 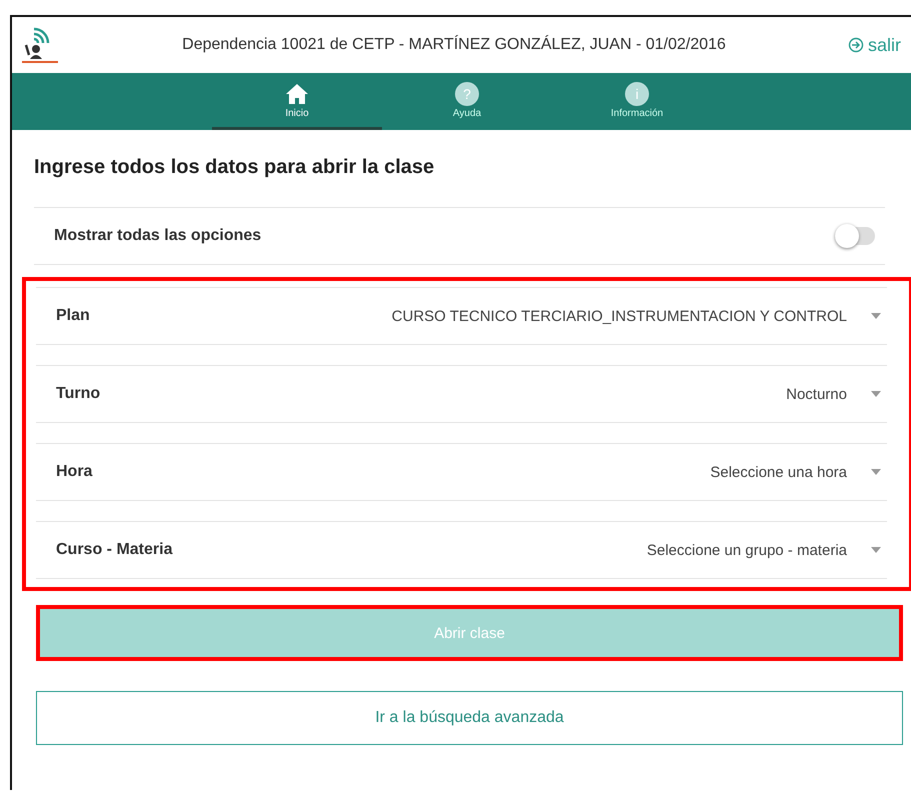 I want to click on toggle-label: Mostrar todas las opciones, so click(x=158, y=236).